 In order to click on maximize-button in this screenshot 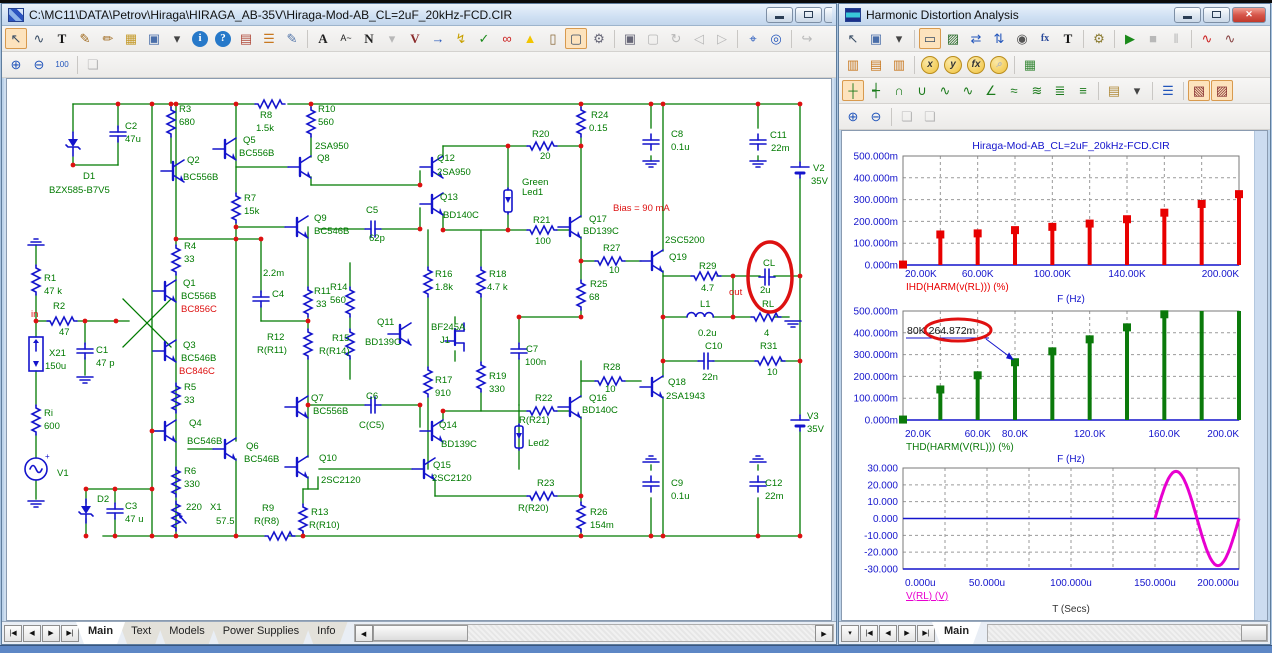, I will do `click(808, 14)`.